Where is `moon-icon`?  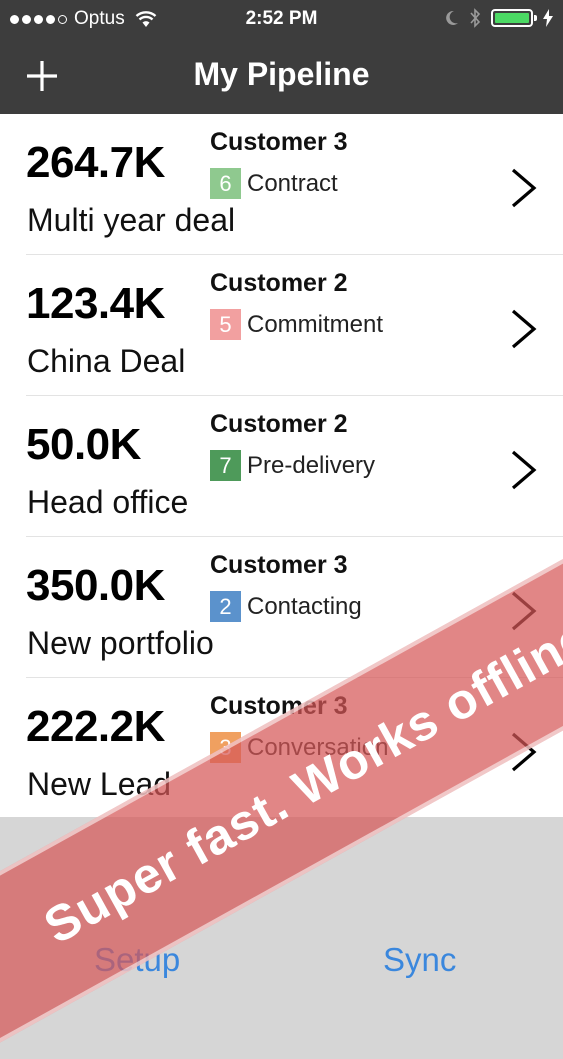 moon-icon is located at coordinates (452, 17).